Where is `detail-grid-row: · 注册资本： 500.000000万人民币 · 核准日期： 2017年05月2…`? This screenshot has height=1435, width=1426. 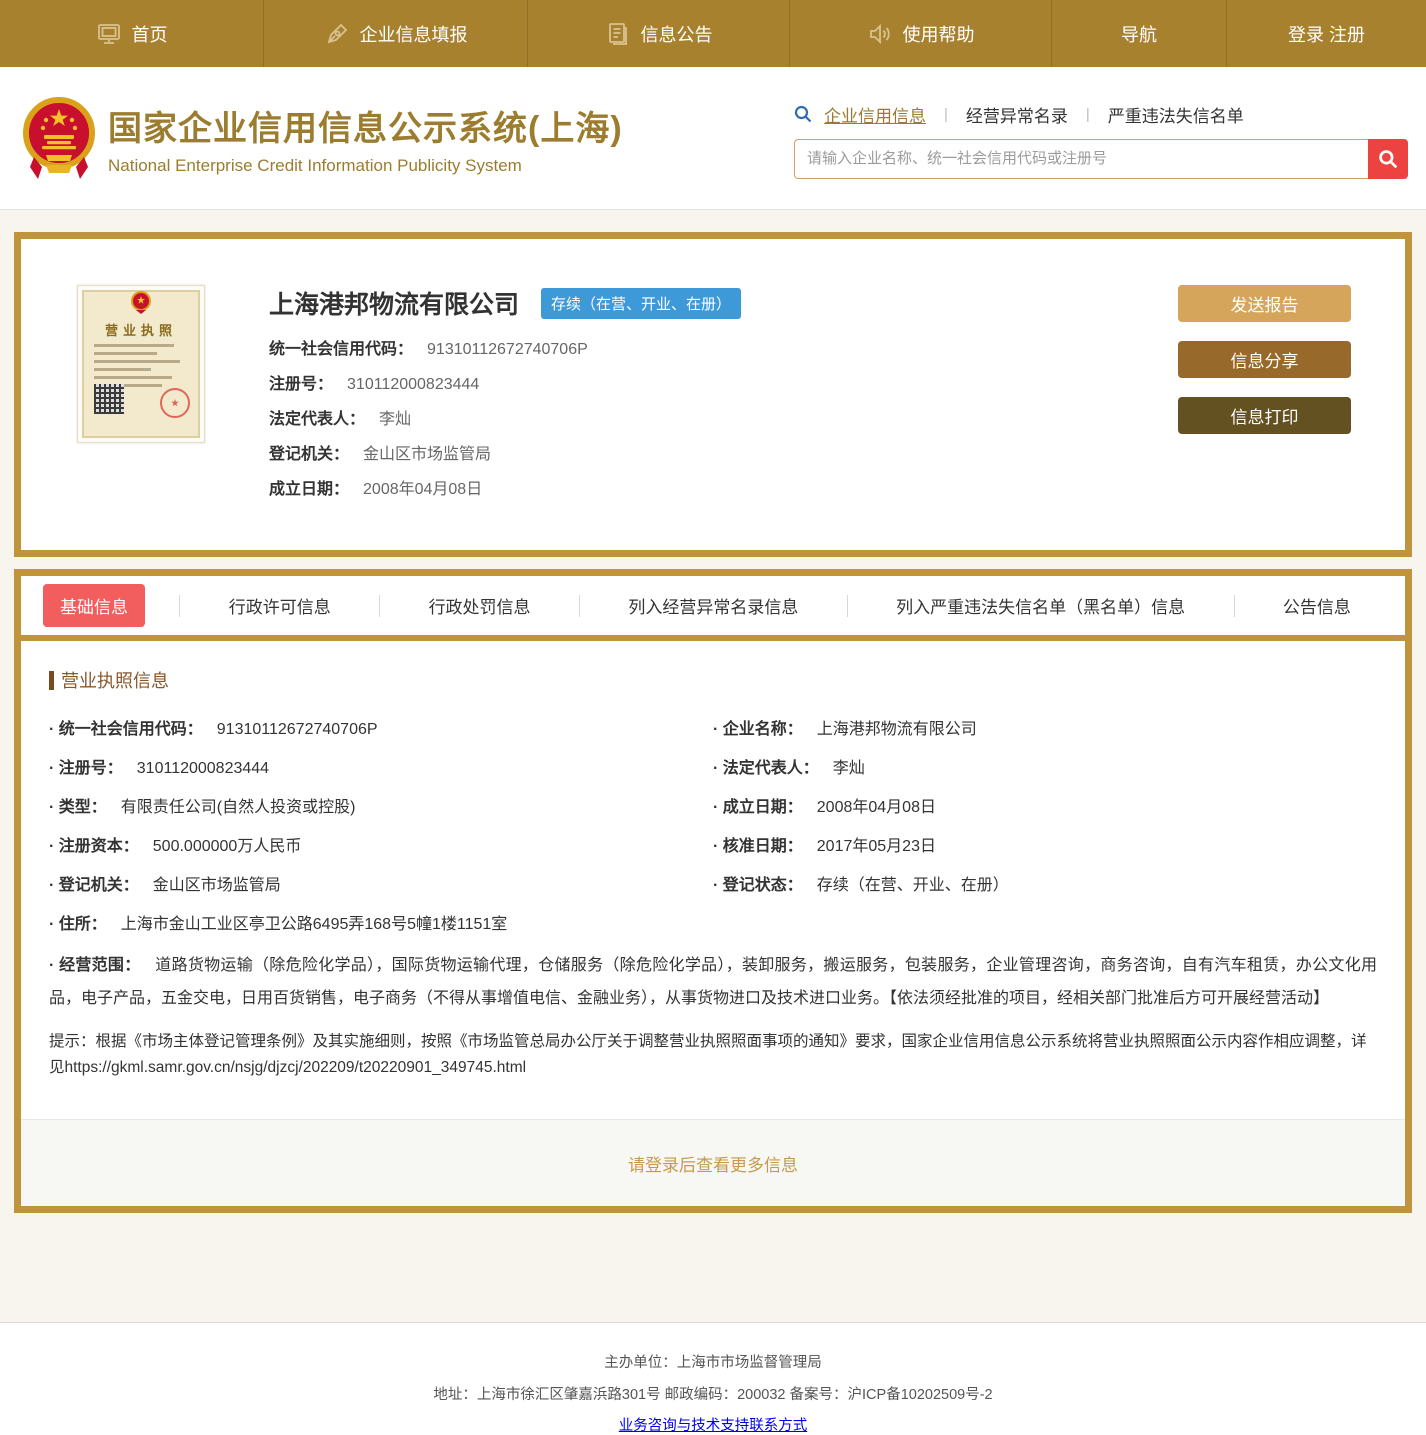
detail-grid-row: · 注册资本： 500.000000万人民币 · 核准日期： 2017年05月2… is located at coordinates (713, 844).